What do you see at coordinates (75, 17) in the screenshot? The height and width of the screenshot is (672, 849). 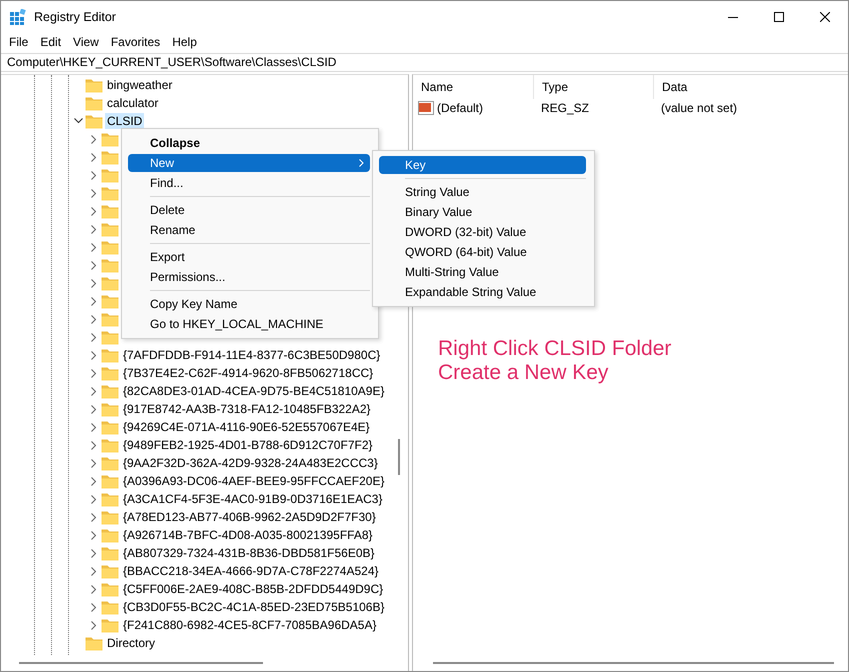 I see `window-title: Registry Editor` at bounding box center [75, 17].